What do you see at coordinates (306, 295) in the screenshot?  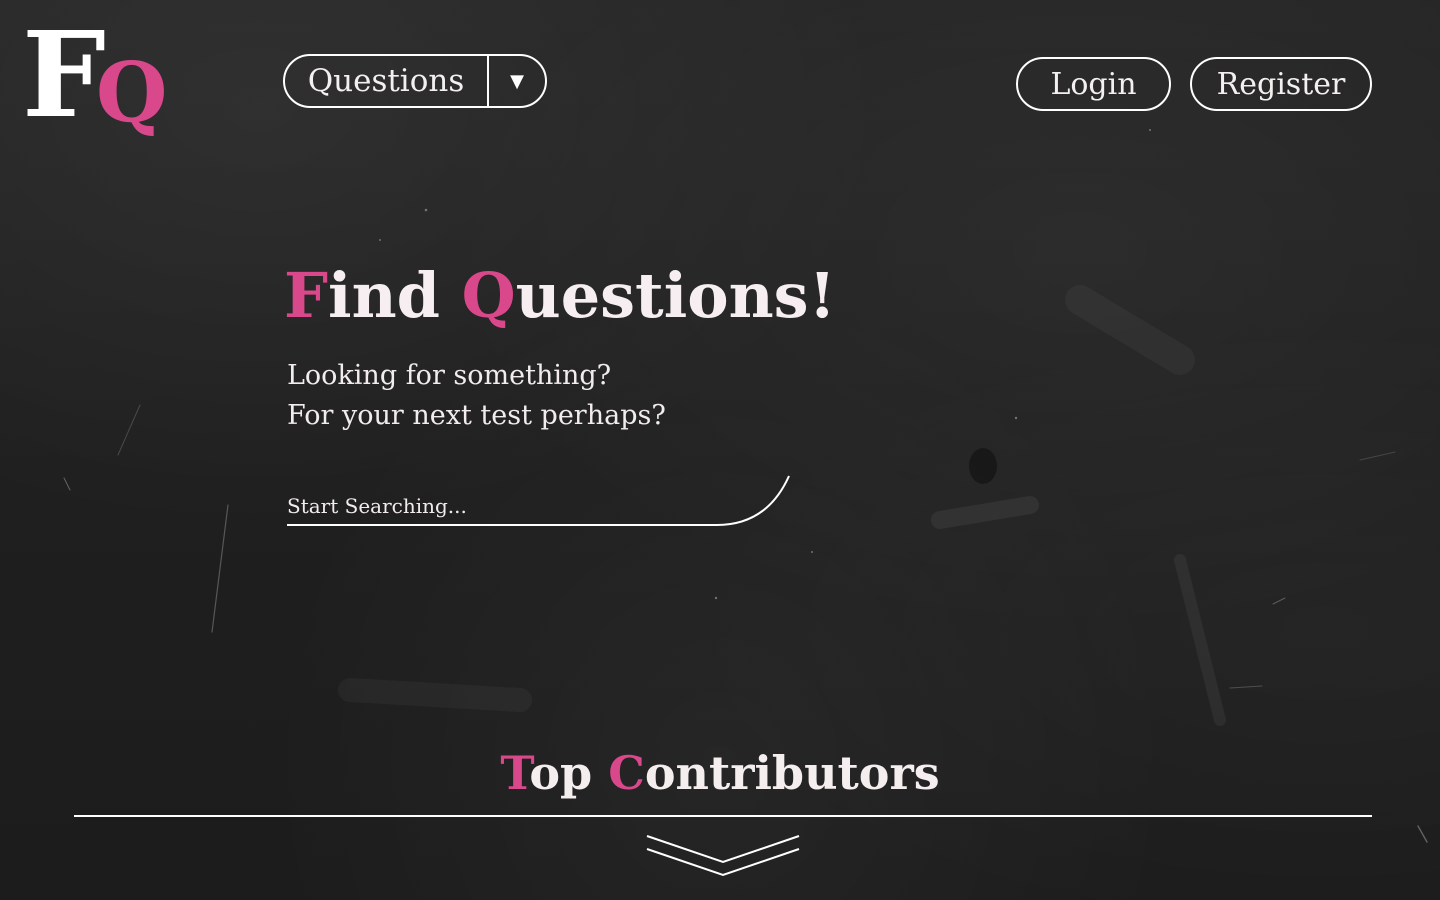 I see `hero-title-accent-f: F` at bounding box center [306, 295].